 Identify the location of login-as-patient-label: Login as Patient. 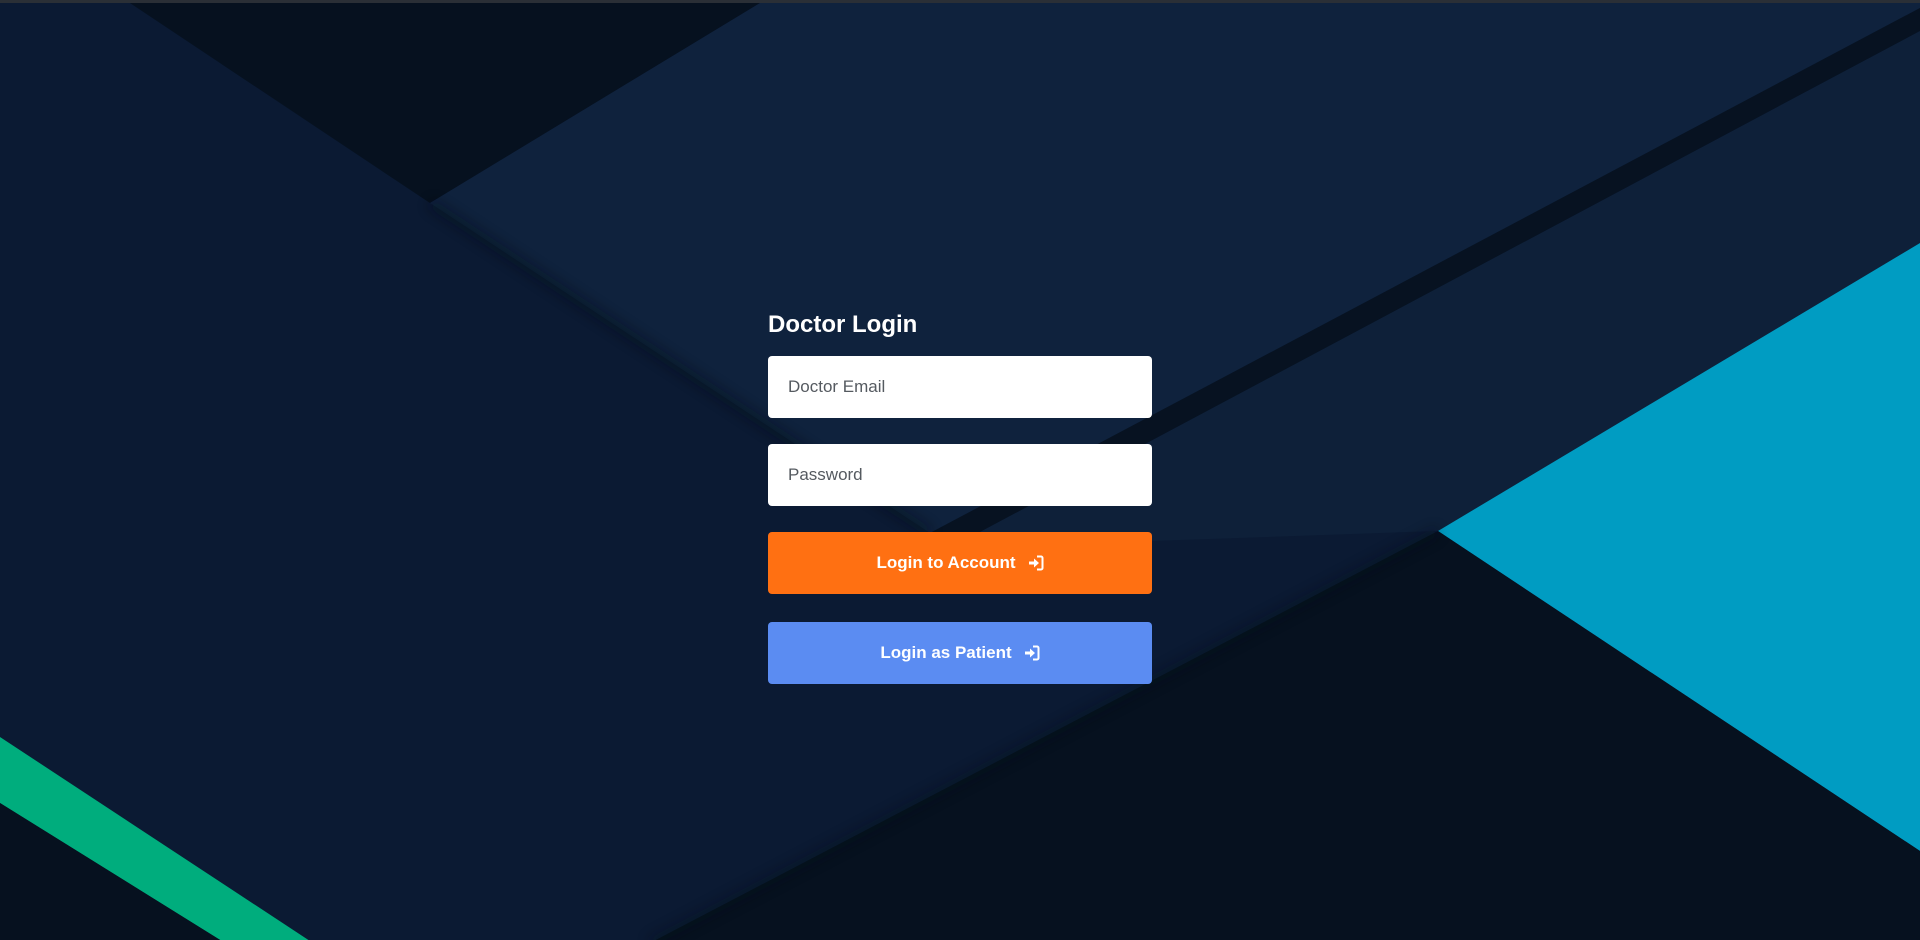
(946, 652).